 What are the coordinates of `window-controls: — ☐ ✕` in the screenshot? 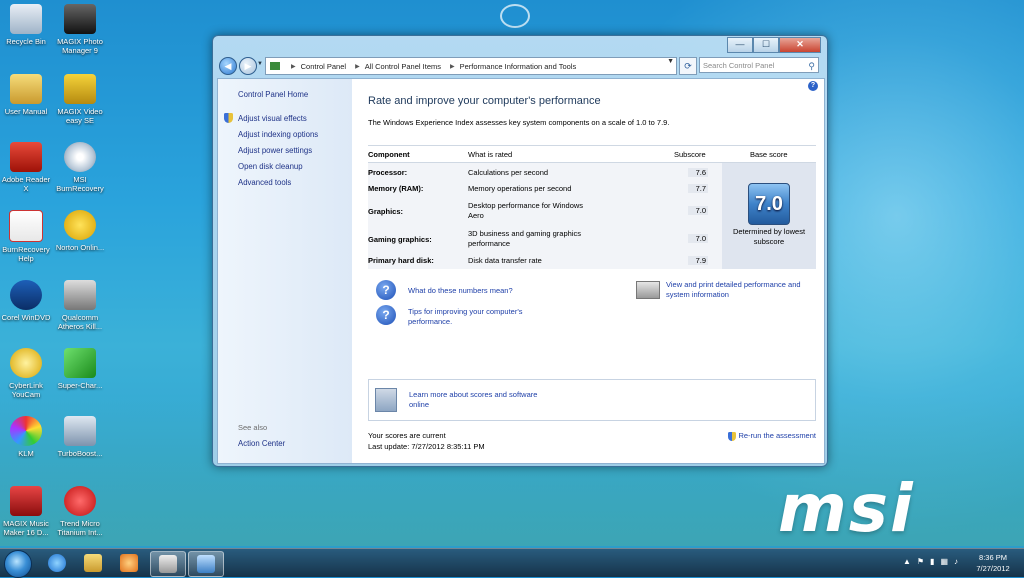 It's located at (774, 45).